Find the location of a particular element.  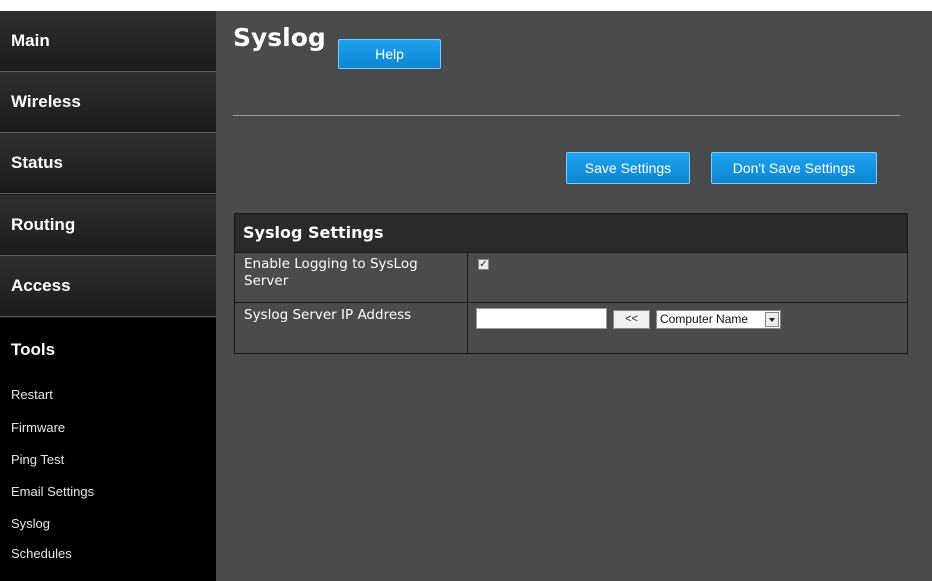

enable-logging-label: Enable Logging to SysLog Server is located at coordinates (331, 272).